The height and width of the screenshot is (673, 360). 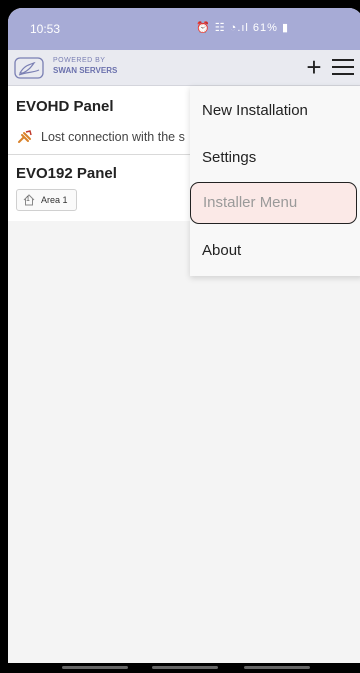 What do you see at coordinates (275, 111) in the screenshot?
I see `menu-item-new-installation: New Installation` at bounding box center [275, 111].